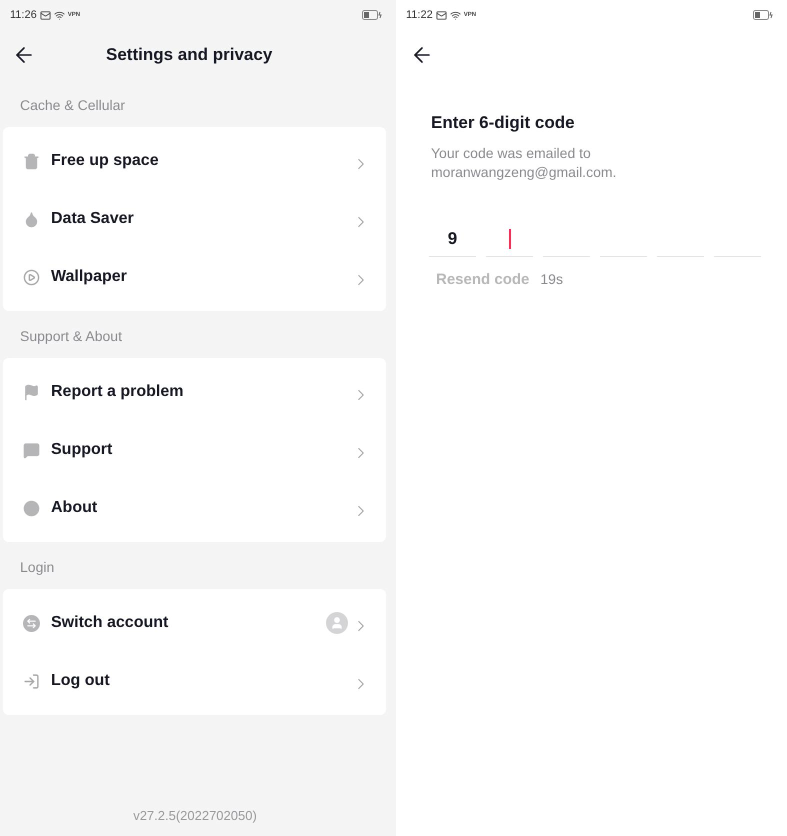 The image size is (787, 836). Describe the element at coordinates (105, 161) in the screenshot. I see `row-label: Free up space` at that location.